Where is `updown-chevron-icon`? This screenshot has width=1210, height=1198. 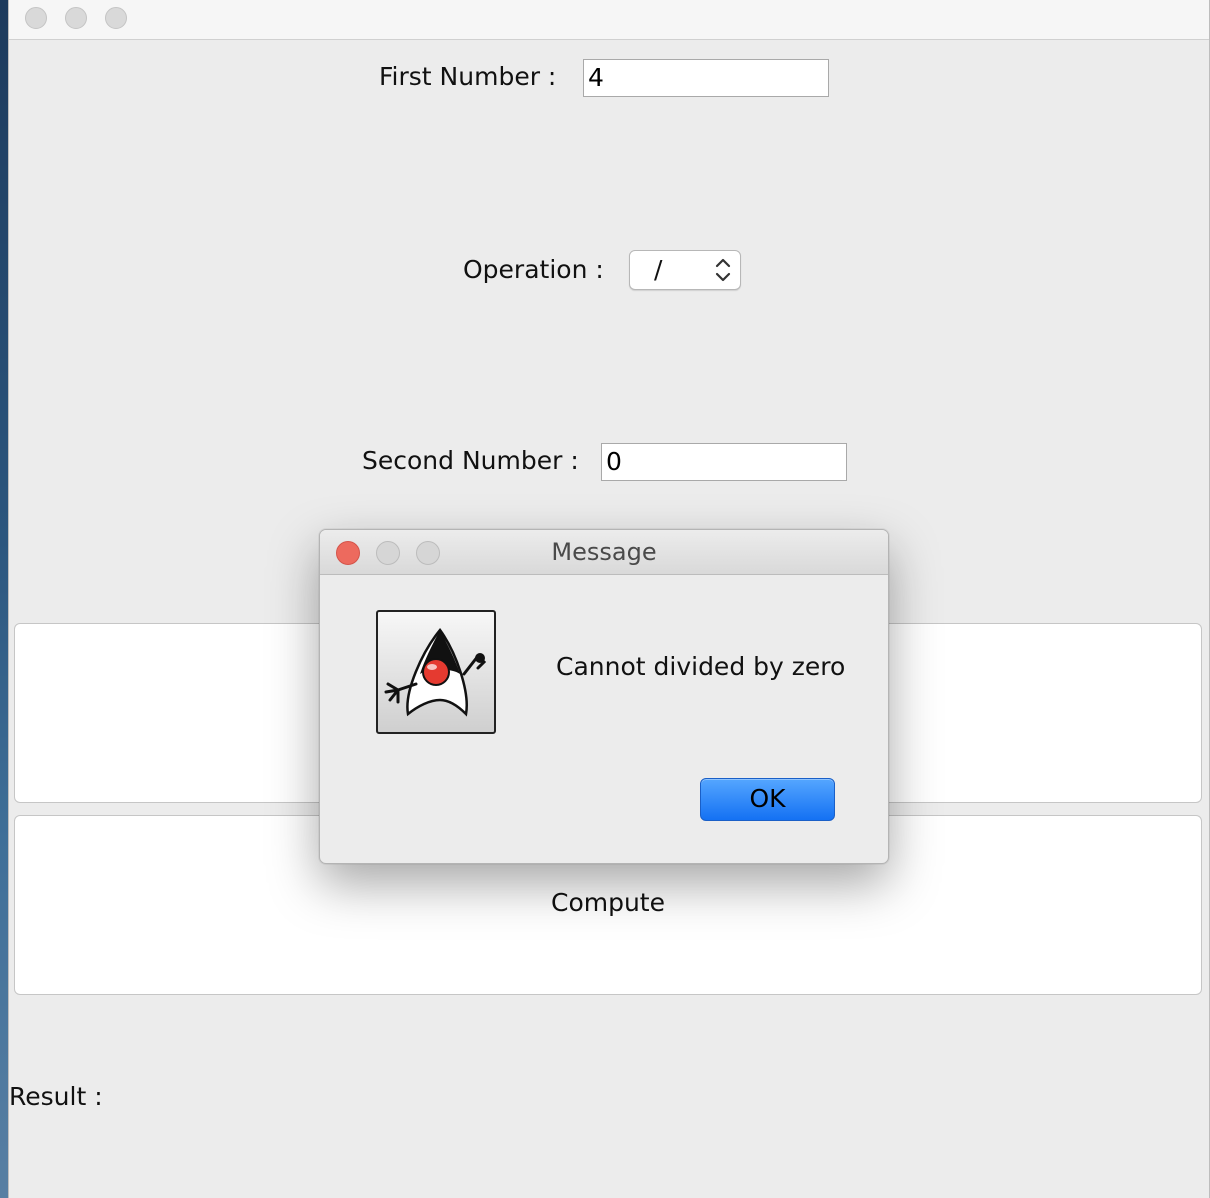 updown-chevron-icon is located at coordinates (723, 270).